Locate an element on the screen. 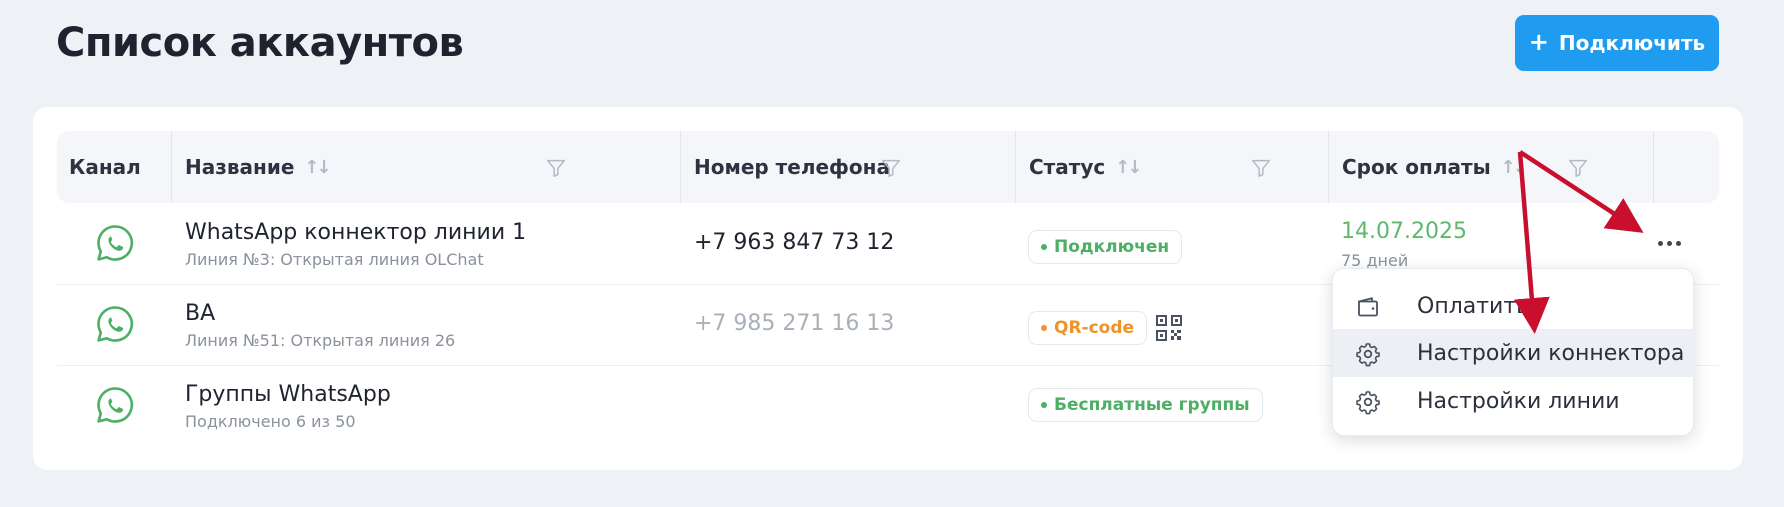 This screenshot has width=1784, height=507. column-header-channel: Канал is located at coordinates (105, 167).